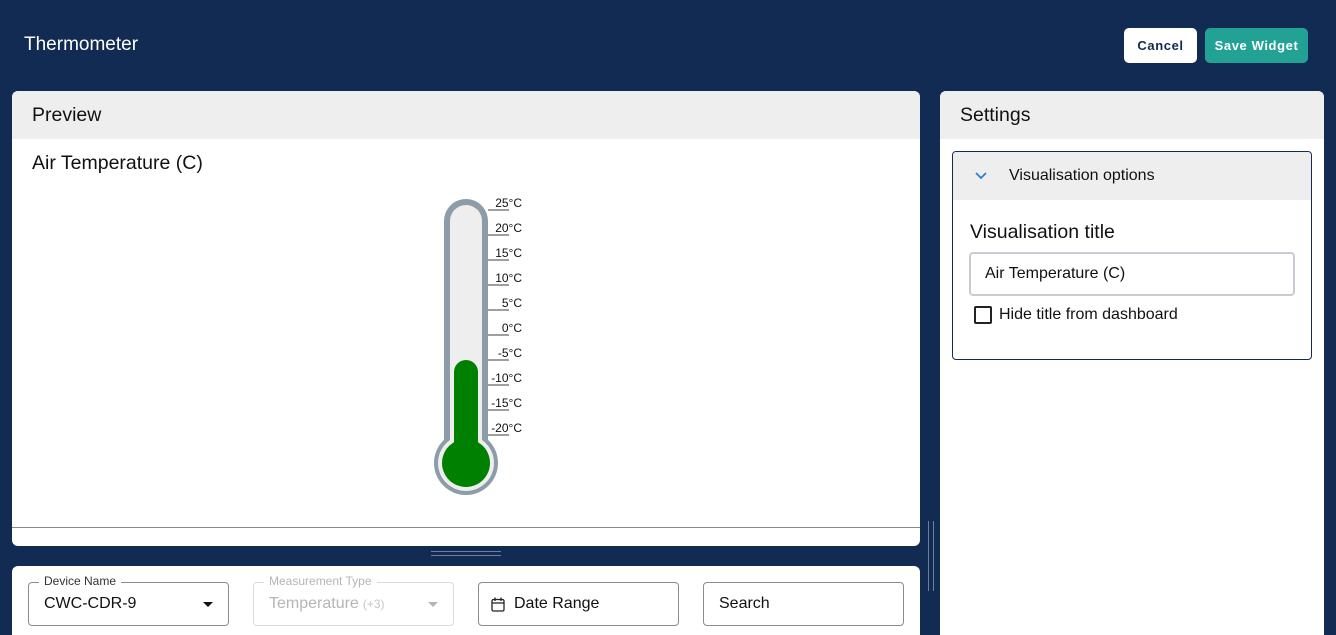  Describe the element at coordinates (1088, 314) in the screenshot. I see `hide-title-label: Hide title from dashboard` at that location.